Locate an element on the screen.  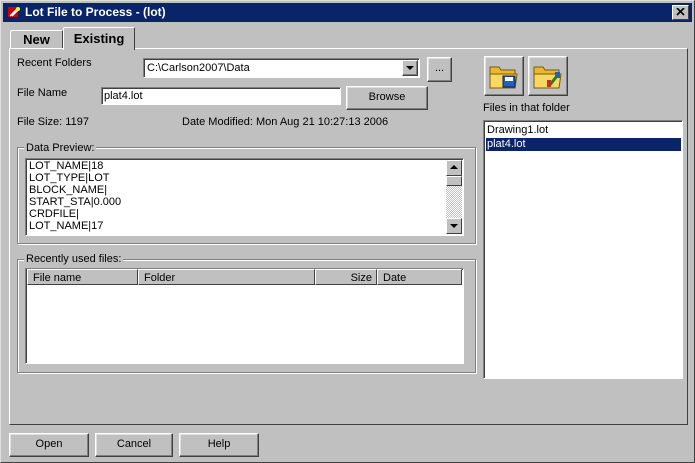
folder-save-icon is located at coordinates (503, 77).